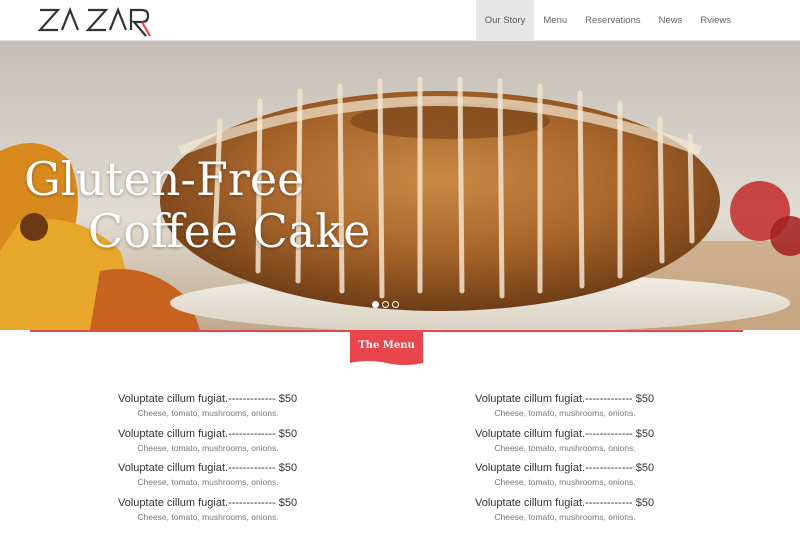  Describe the element at coordinates (229, 231) in the screenshot. I see `hero-title-line2: Coffee Cake` at that location.